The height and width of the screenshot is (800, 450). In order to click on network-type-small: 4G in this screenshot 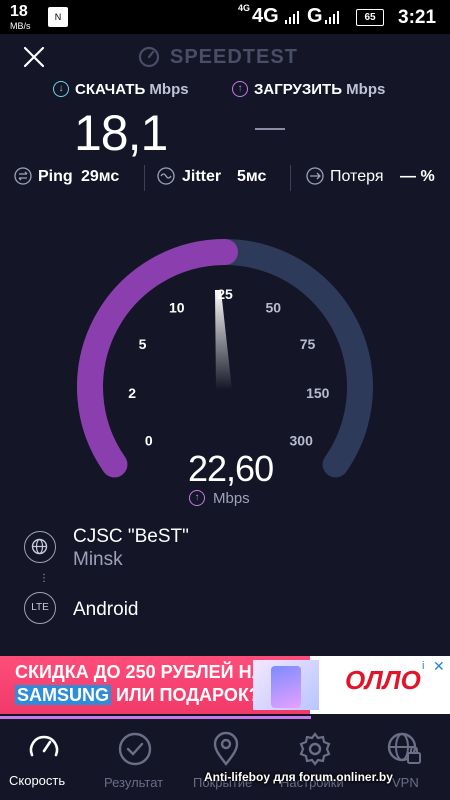, I will do `click(244, 8)`.